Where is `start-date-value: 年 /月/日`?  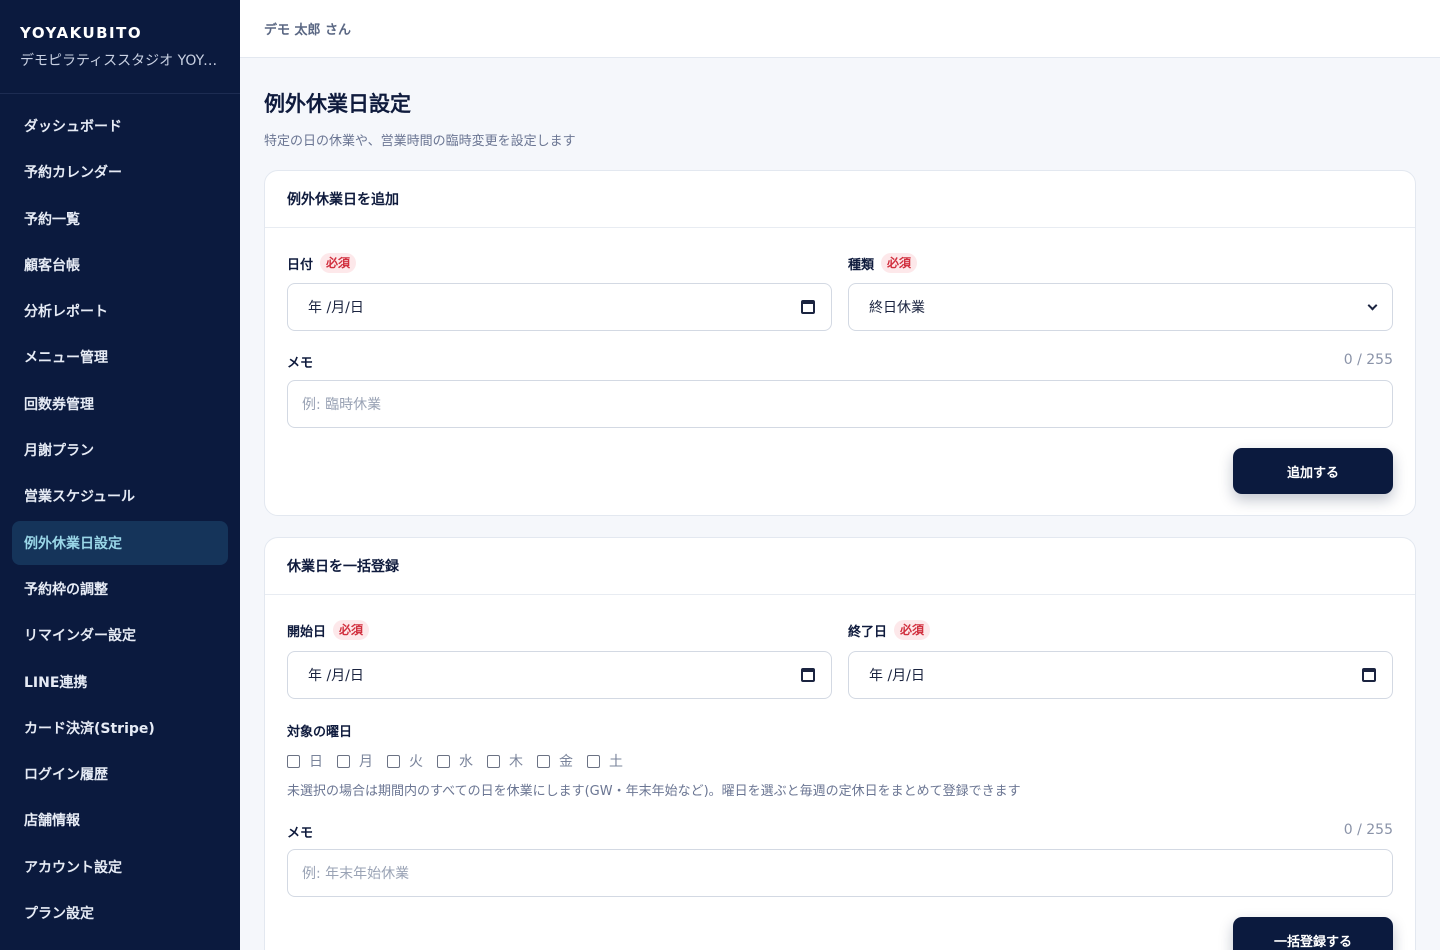
start-date-value: 年 /月/日 is located at coordinates (336, 676).